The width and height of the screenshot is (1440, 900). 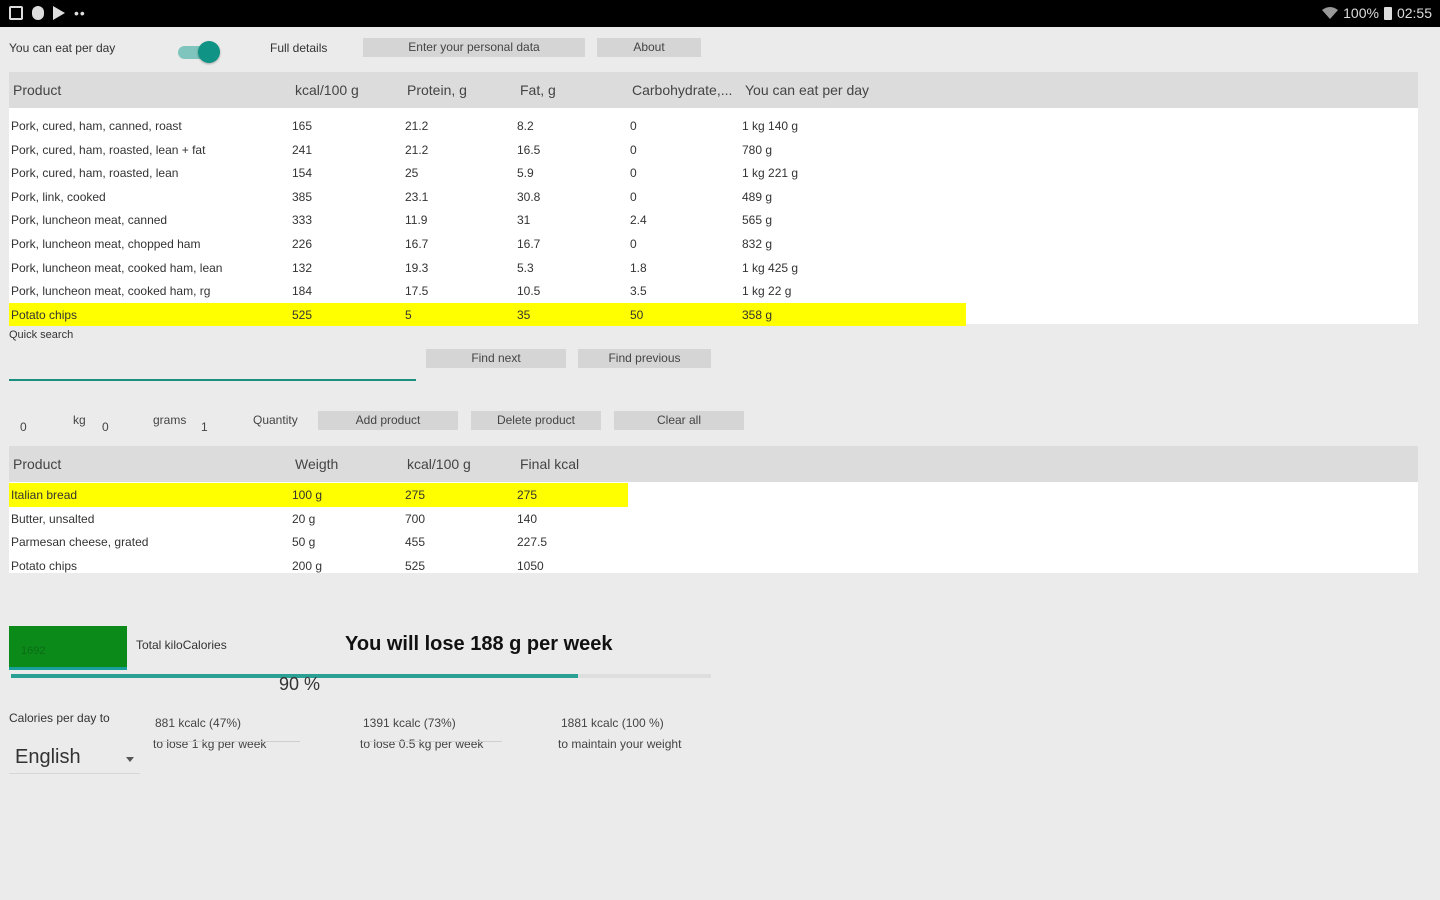 I want to click on image-icon, so click(x=16, y=13).